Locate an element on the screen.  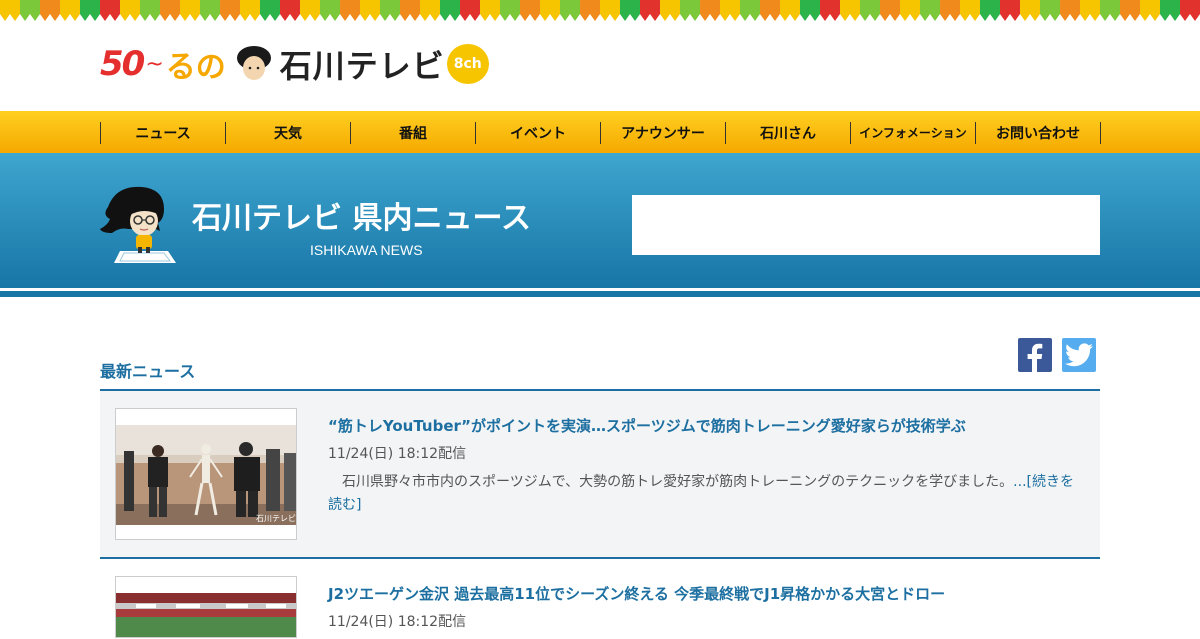
news-thumbnail is located at coordinates (206, 607).